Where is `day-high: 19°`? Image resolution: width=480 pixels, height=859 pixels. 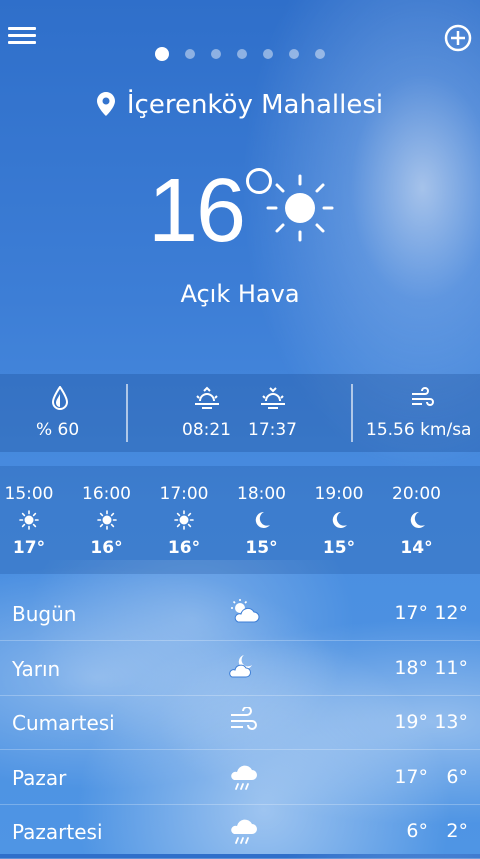 day-high: 19° is located at coordinates (411, 722).